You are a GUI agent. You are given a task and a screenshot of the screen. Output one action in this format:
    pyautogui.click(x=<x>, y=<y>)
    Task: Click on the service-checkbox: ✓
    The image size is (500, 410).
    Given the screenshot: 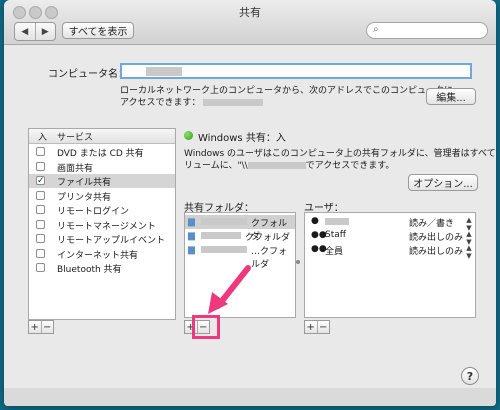 What is the action you would take?
    pyautogui.click(x=40, y=181)
    